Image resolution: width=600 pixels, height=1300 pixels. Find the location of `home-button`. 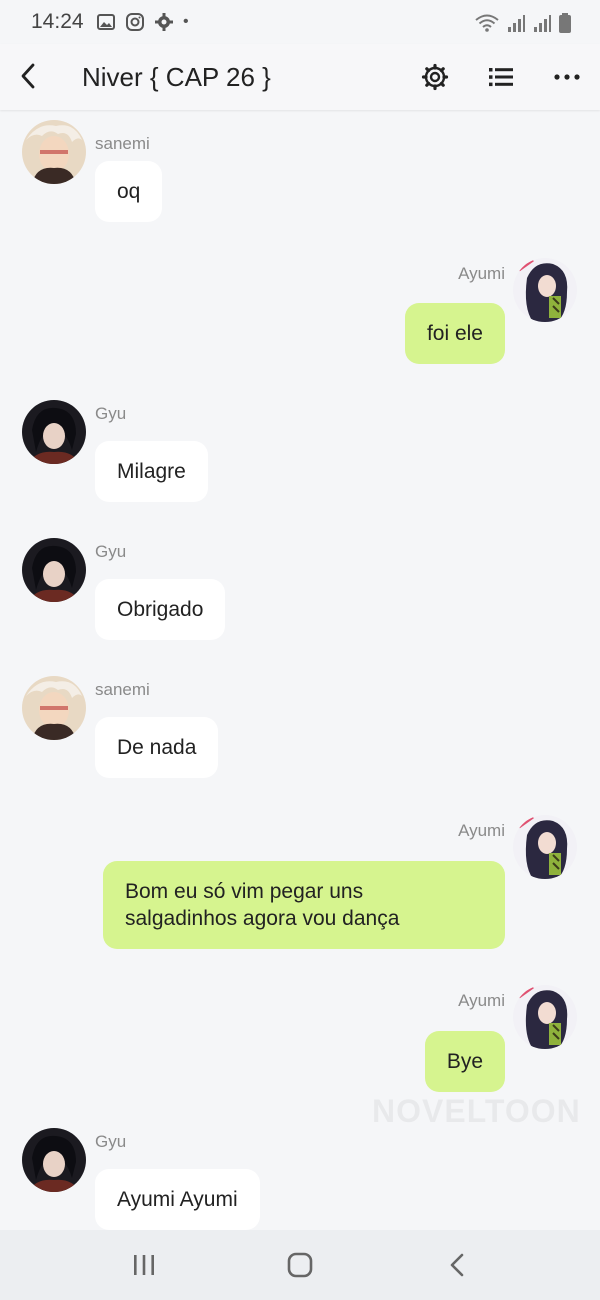

home-button is located at coordinates (300, 1265).